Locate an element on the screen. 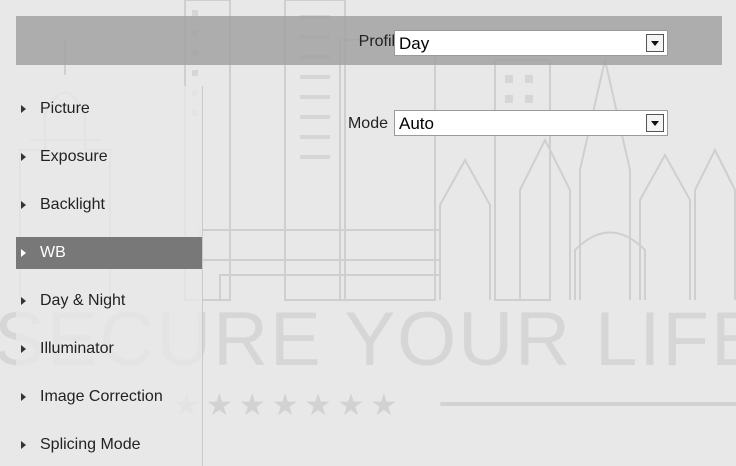  profile-select-value: Day is located at coordinates (414, 43).